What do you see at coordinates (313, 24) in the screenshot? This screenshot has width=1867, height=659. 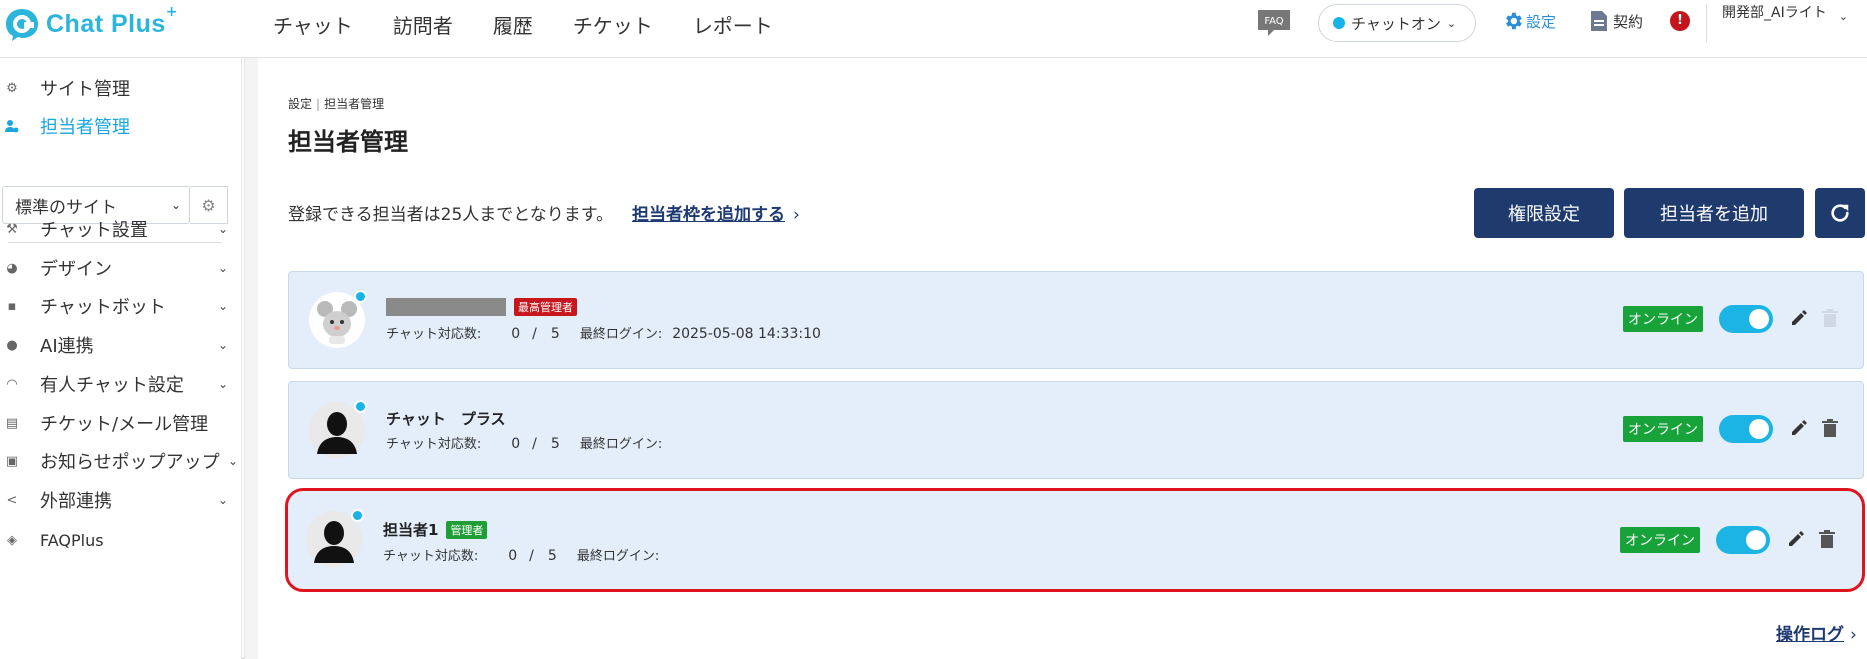 I see `nav-chat: チャット` at bounding box center [313, 24].